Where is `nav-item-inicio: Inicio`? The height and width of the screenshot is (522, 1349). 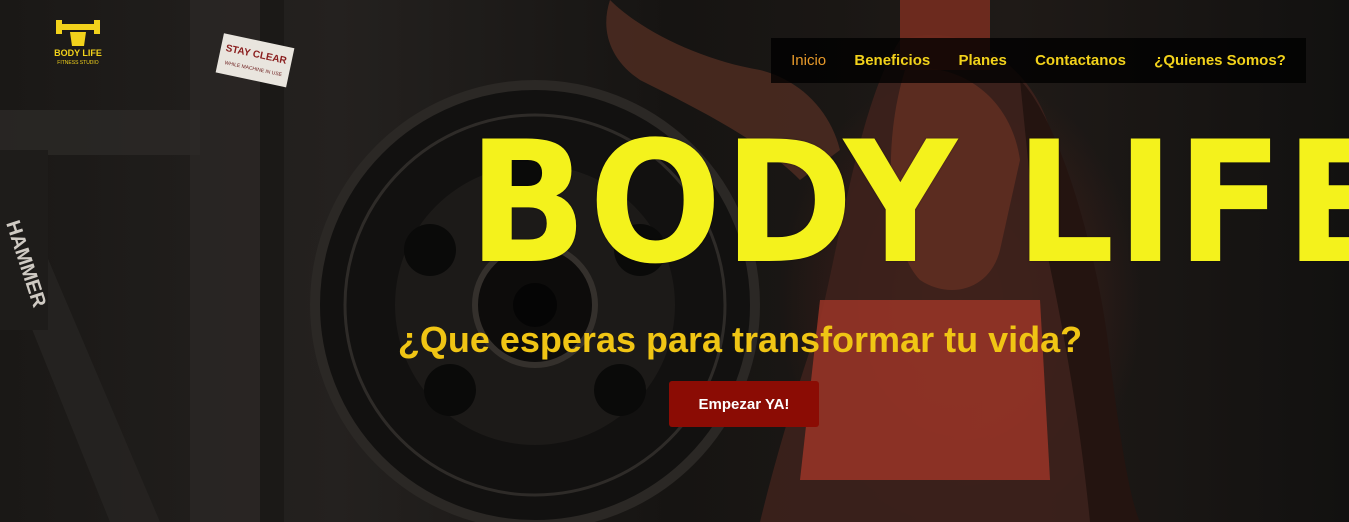
nav-item-inicio: Inicio is located at coordinates (808, 60).